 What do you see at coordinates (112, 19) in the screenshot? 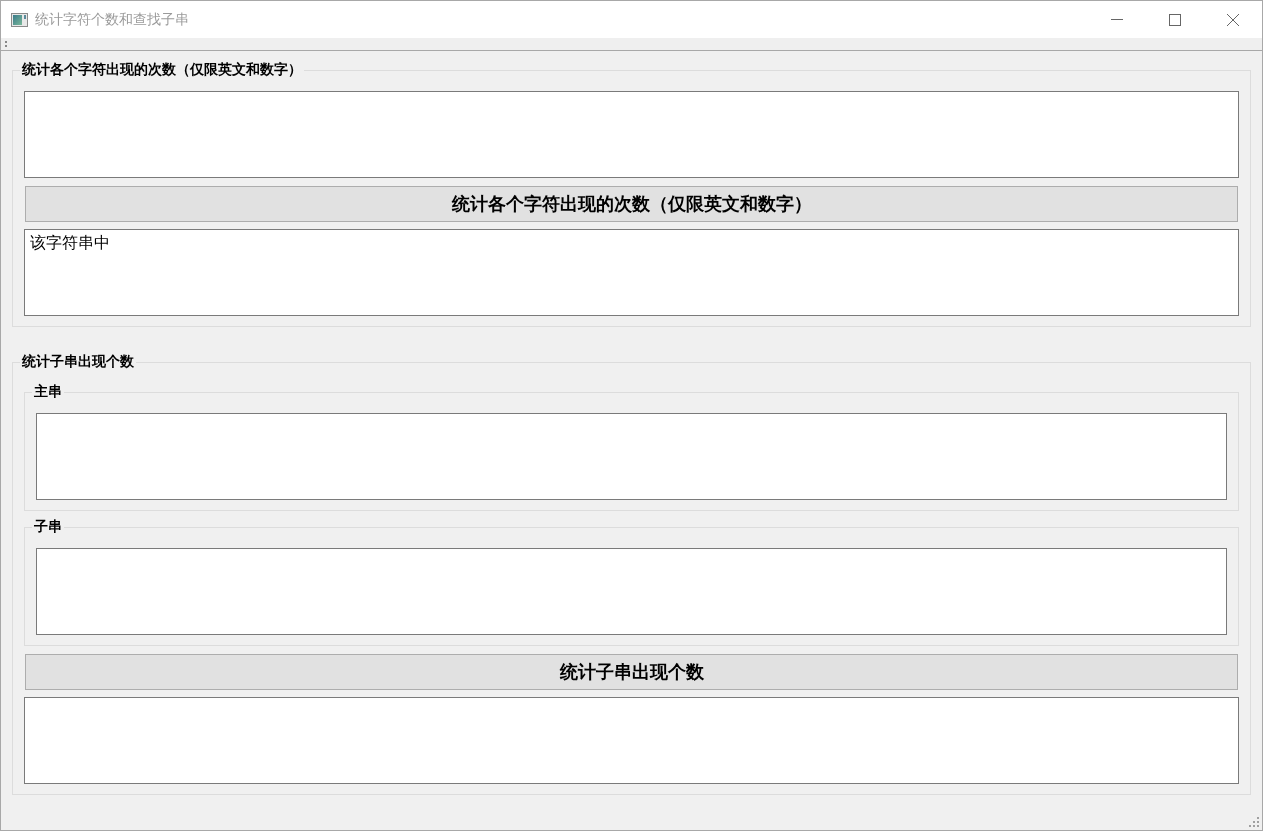
I see `window-title: 统计字符个数和查找子串` at bounding box center [112, 19].